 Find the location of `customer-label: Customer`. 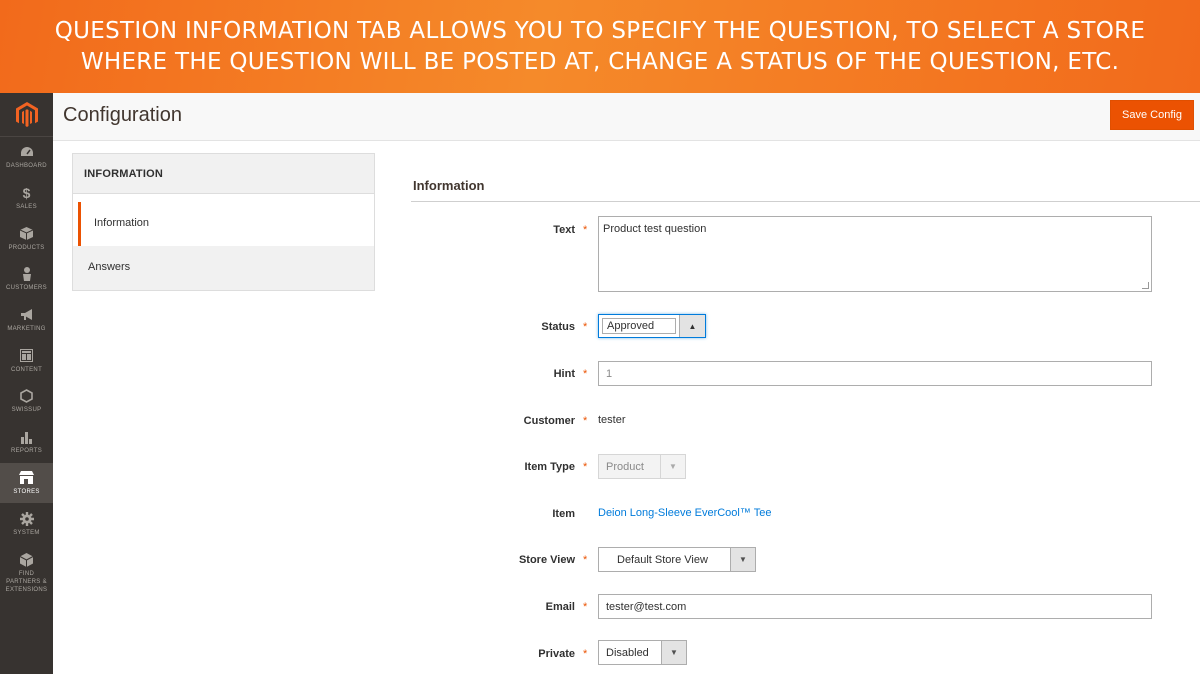

customer-label: Customer is located at coordinates (549, 421).